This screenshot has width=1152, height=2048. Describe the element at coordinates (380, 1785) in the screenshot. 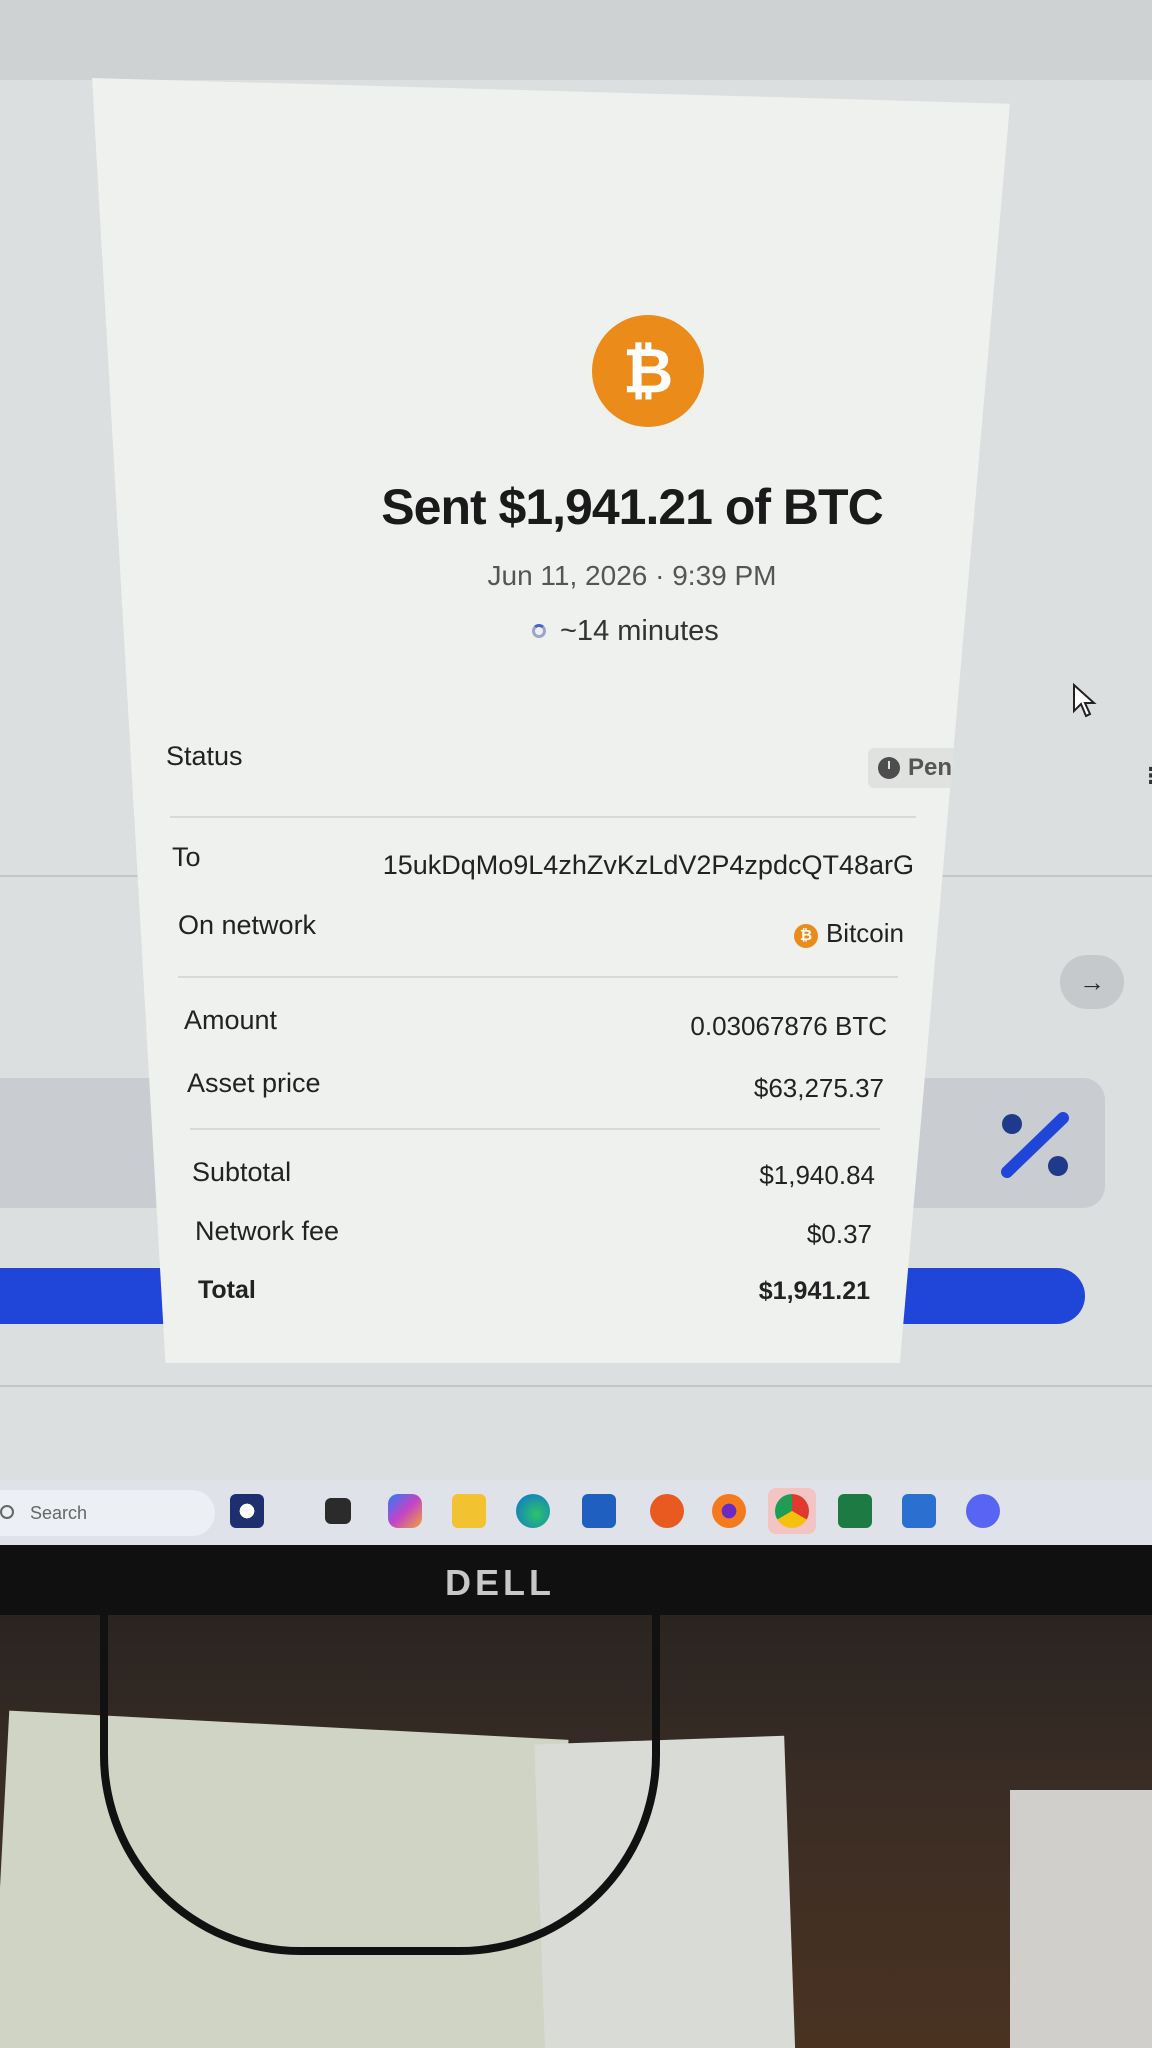

I see `monitor-cable` at that location.